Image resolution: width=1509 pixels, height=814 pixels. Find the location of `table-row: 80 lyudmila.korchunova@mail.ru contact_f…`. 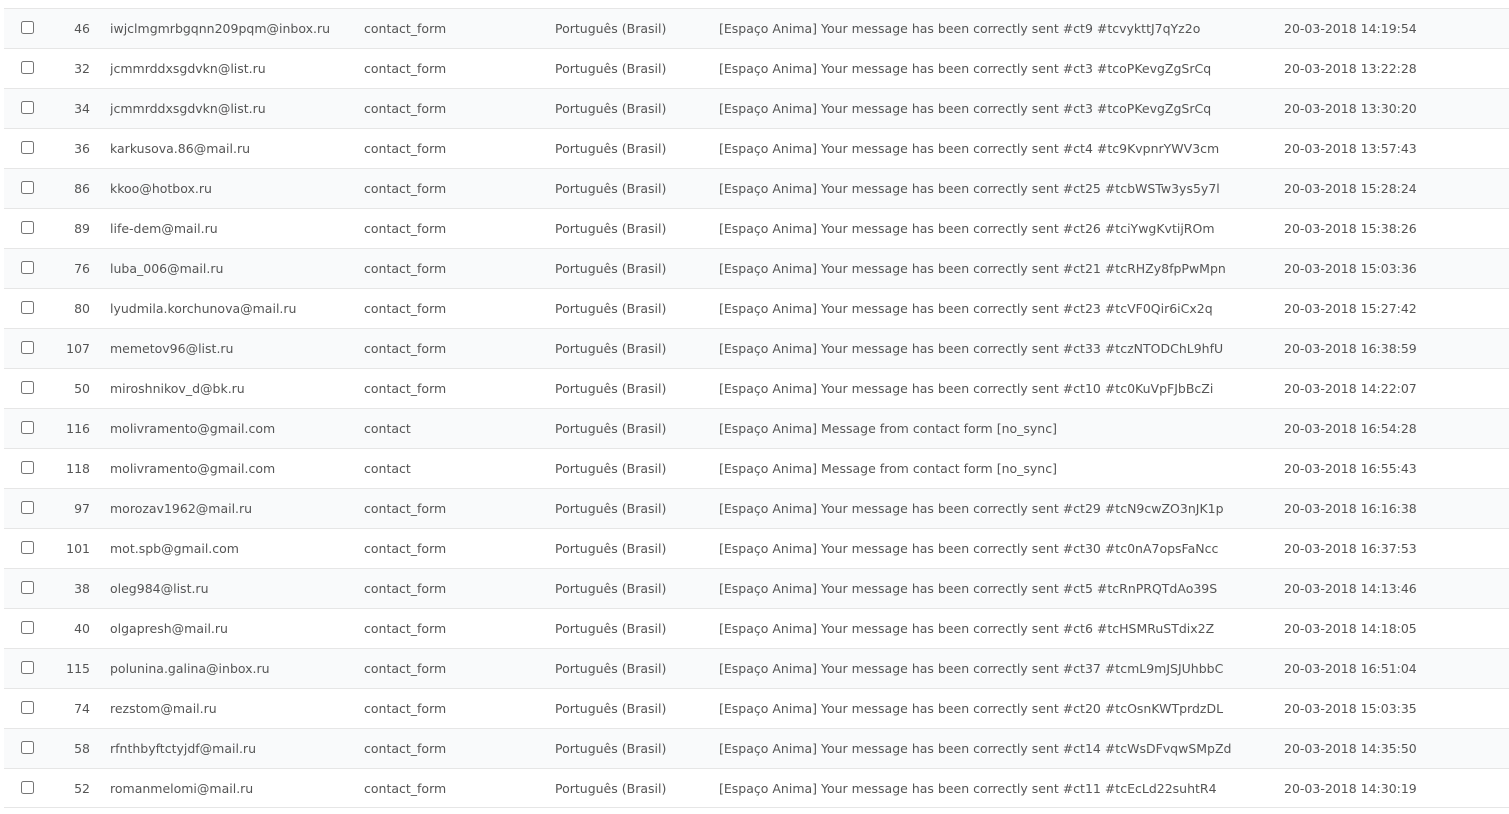

table-row: 80 lyudmila.korchunova@mail.ru contact_f… is located at coordinates (756, 308).